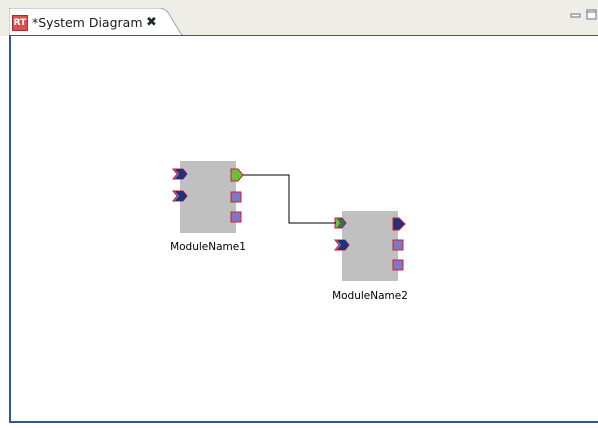  I want to click on module-2: ModuleName2, so click(370, 256).